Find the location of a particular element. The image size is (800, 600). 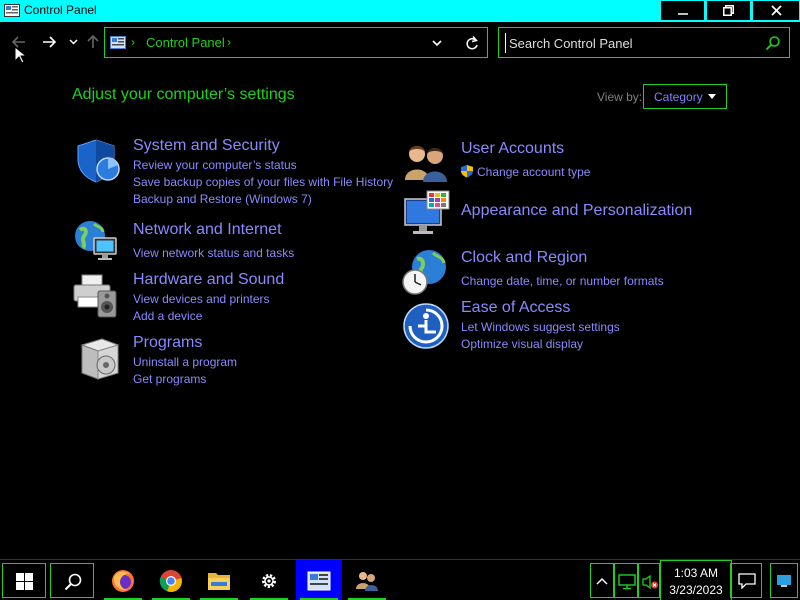

link-backup-restore: Backup and Restore (Windows 7) is located at coordinates (222, 199).